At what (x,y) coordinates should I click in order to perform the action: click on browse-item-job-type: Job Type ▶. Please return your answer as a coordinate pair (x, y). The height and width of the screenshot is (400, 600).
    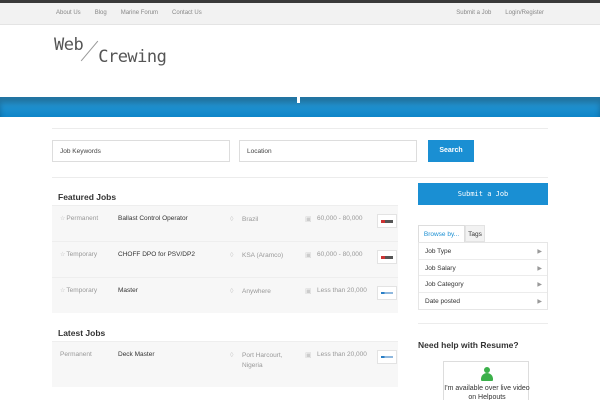
    Looking at the image, I should click on (483, 251).